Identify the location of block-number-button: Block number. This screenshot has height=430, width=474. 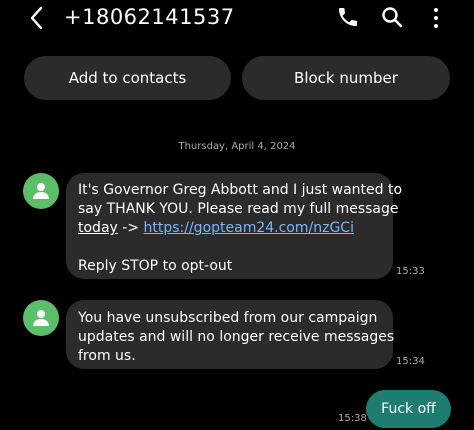
(346, 78).